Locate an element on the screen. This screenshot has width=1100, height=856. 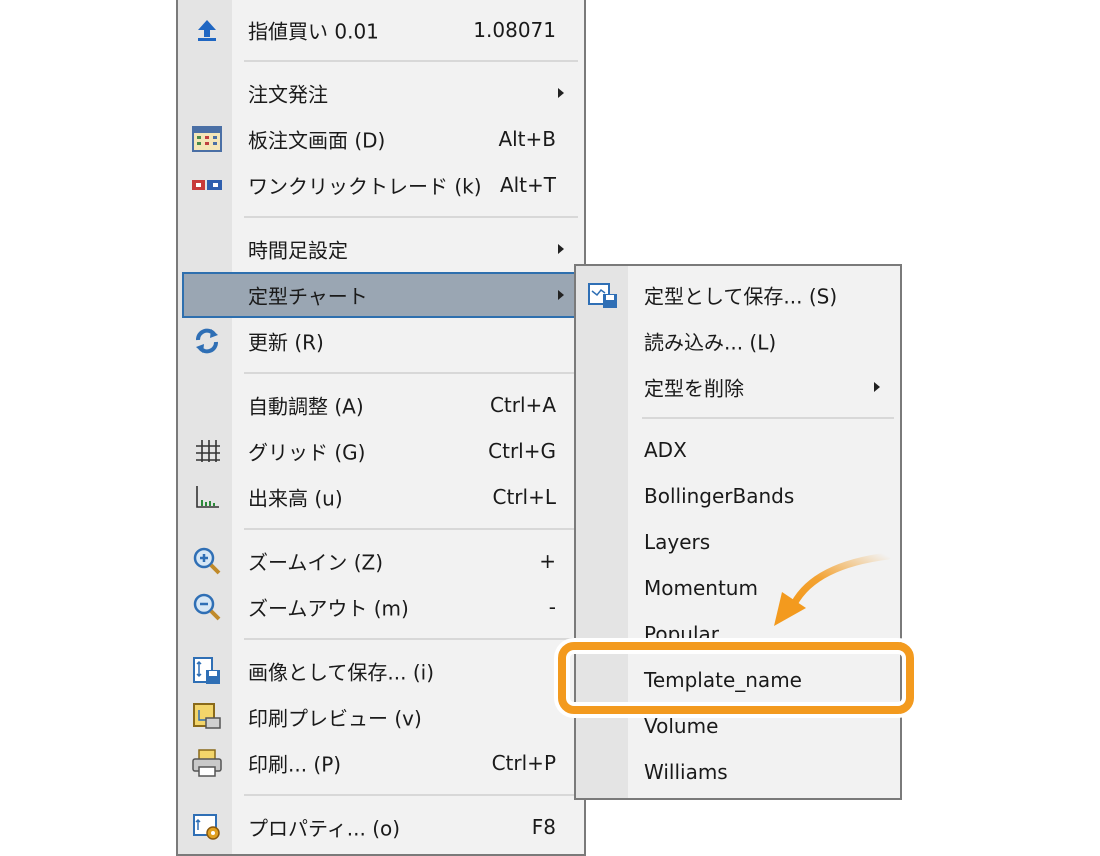
menu-item-label: 注文発注 is located at coordinates (288, 94).